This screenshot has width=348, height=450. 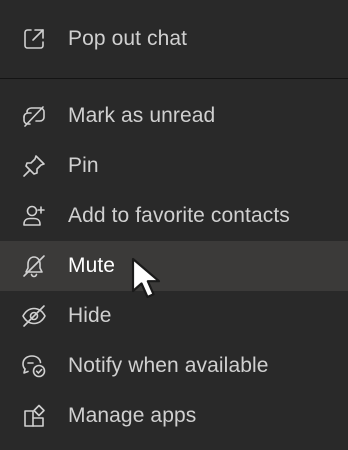 I want to click on menu-item-add-to-favorite-contacts: Add to favorite contacts, so click(x=174, y=216).